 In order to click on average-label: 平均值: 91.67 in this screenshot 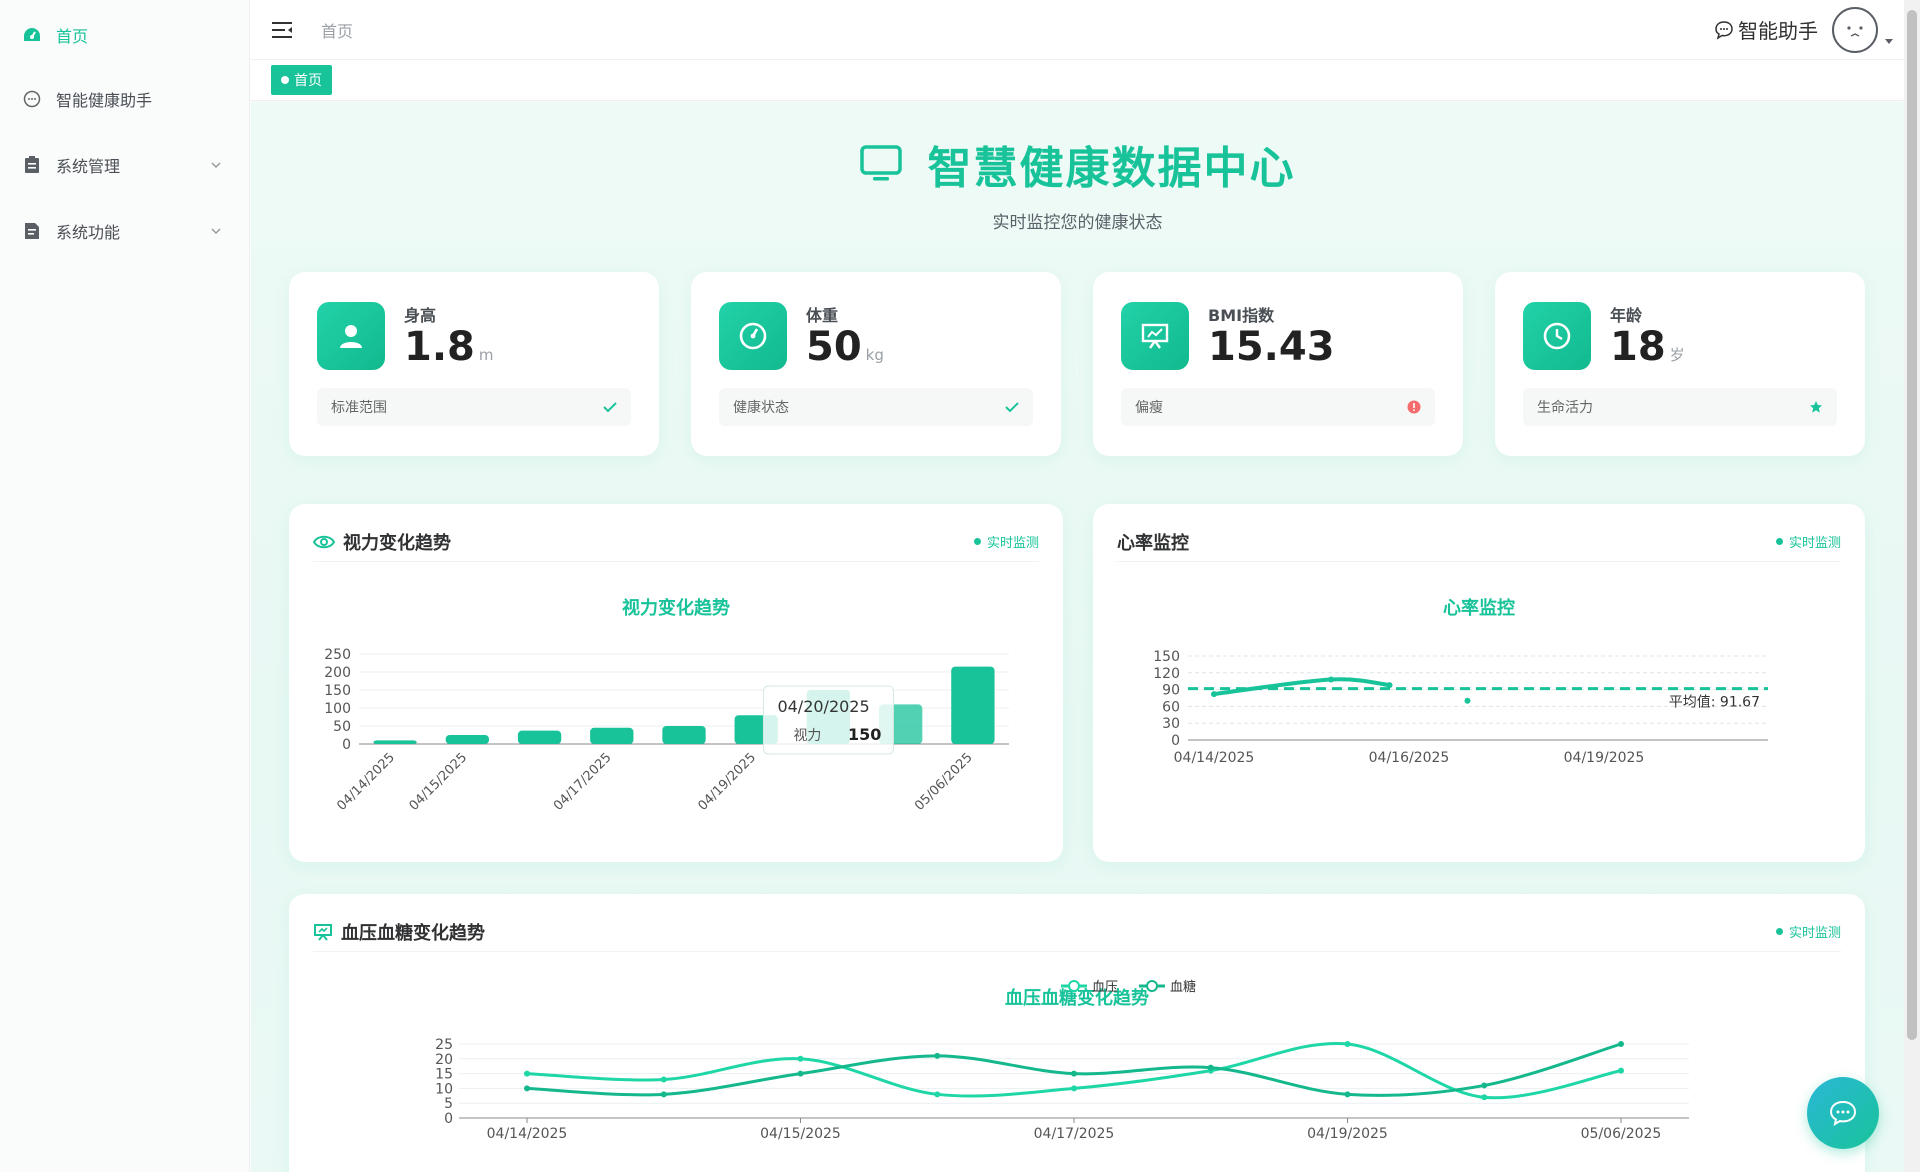, I will do `click(1714, 703)`.